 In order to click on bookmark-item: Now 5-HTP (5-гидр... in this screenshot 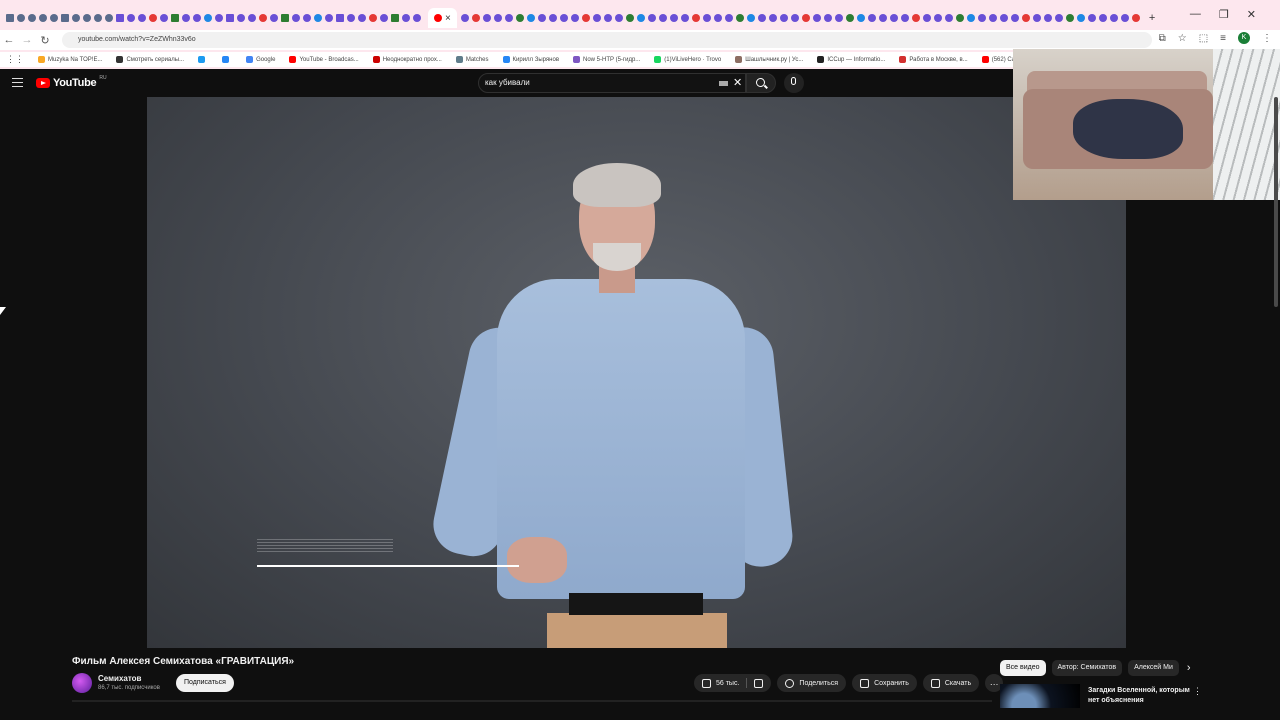, I will do `click(606, 59)`.